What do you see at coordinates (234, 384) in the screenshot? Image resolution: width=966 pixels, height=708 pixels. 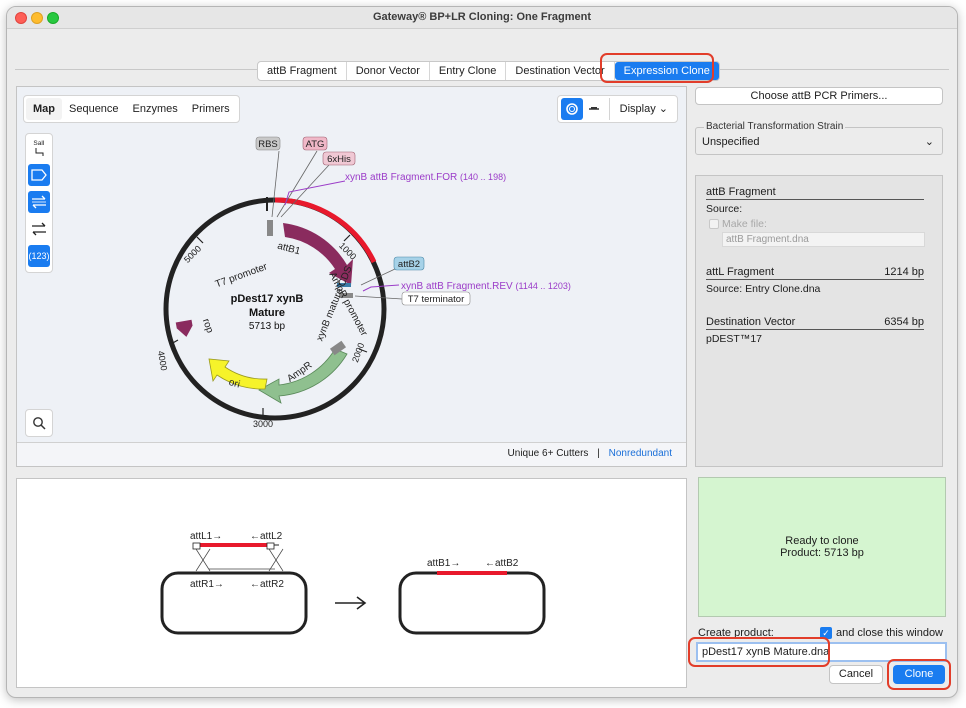 I see `ori-label: ori` at bounding box center [234, 384].